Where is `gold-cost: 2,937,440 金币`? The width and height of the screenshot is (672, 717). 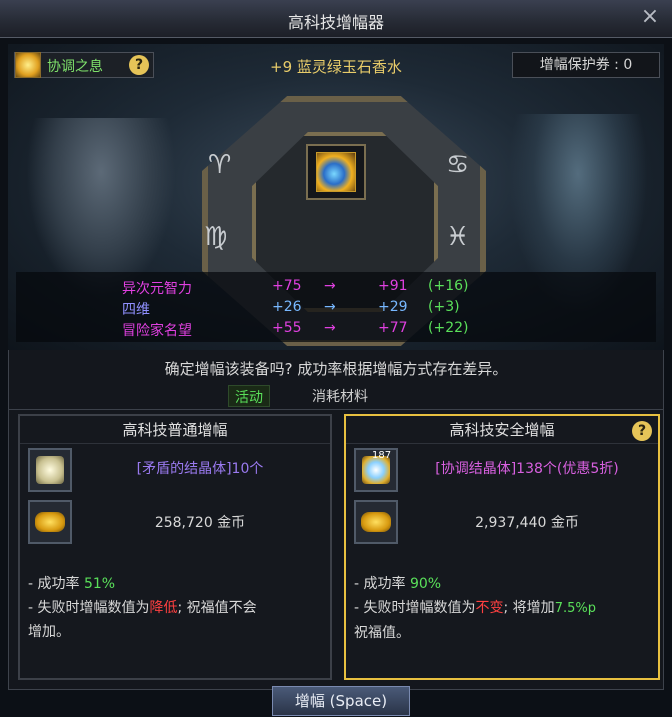 gold-cost: 2,937,440 金币 is located at coordinates (527, 523).